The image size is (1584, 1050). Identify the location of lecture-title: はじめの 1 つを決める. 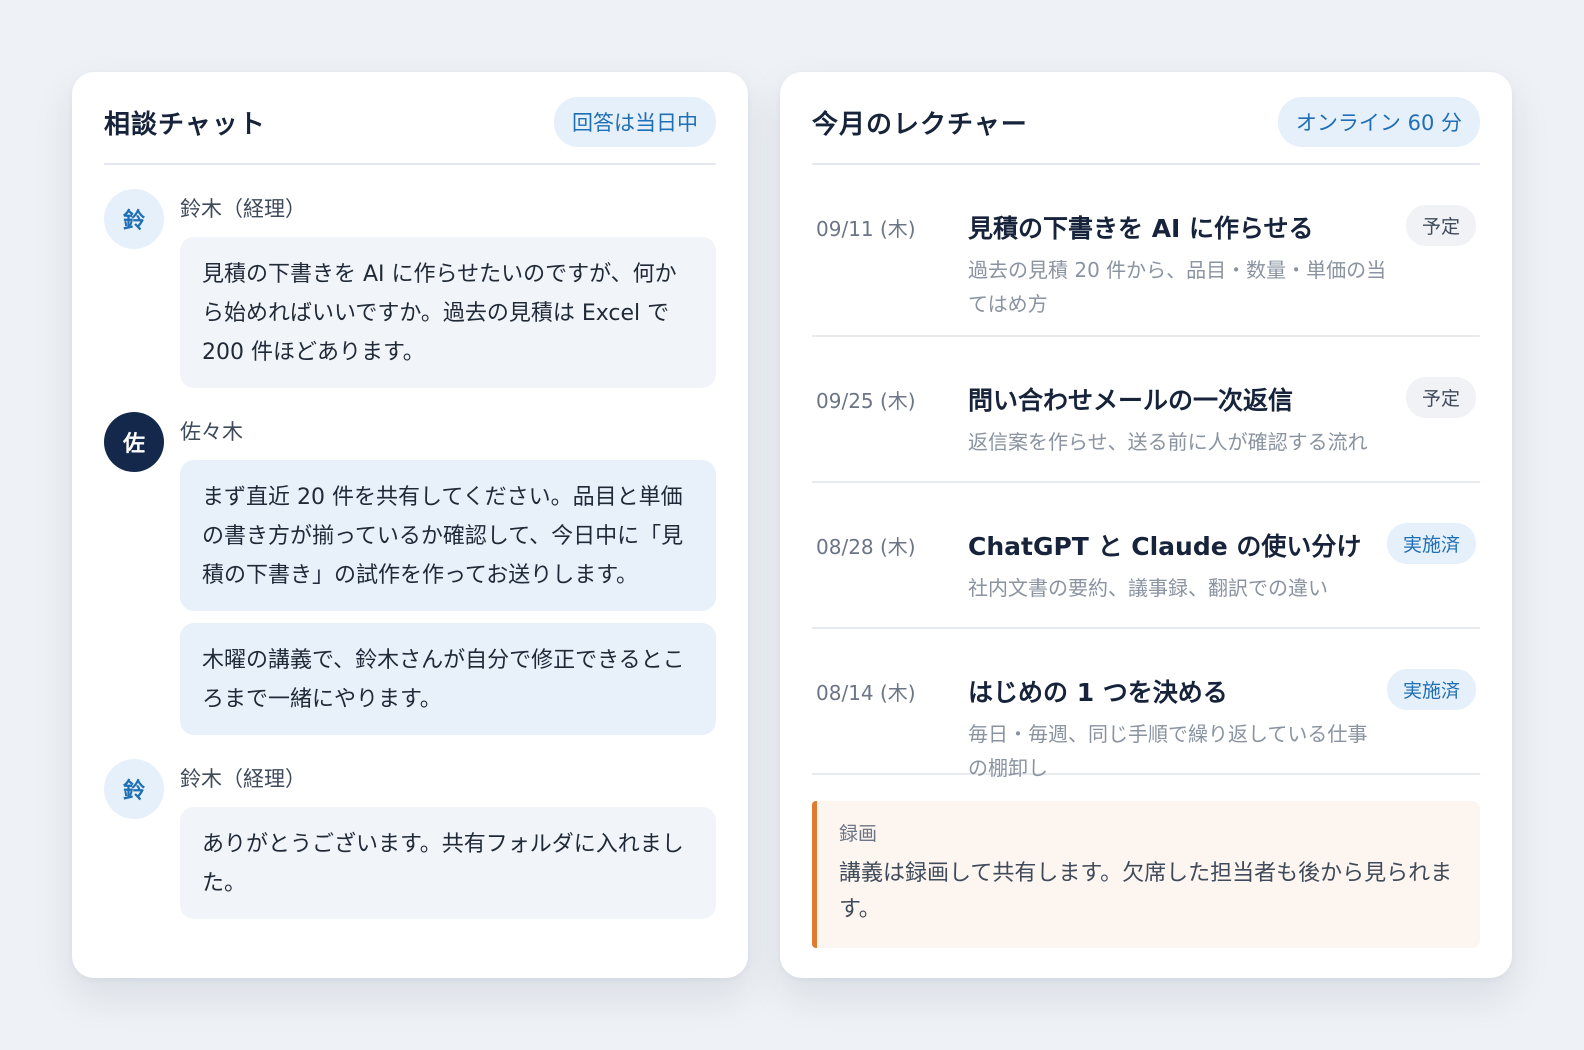
(1098, 692).